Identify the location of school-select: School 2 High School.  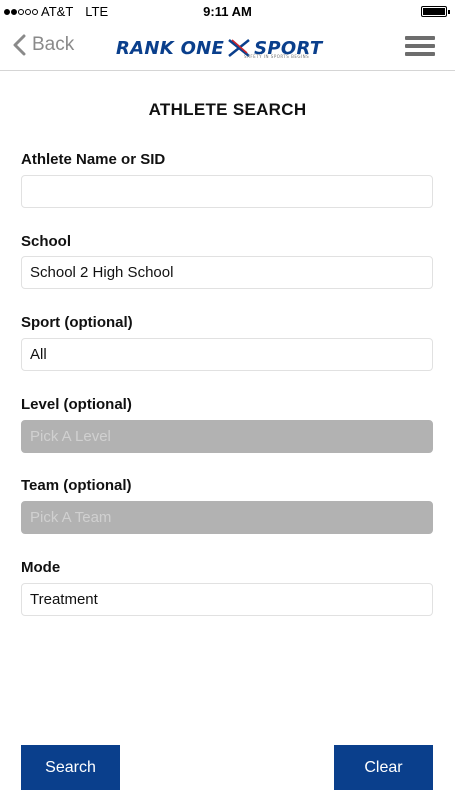
(227, 272).